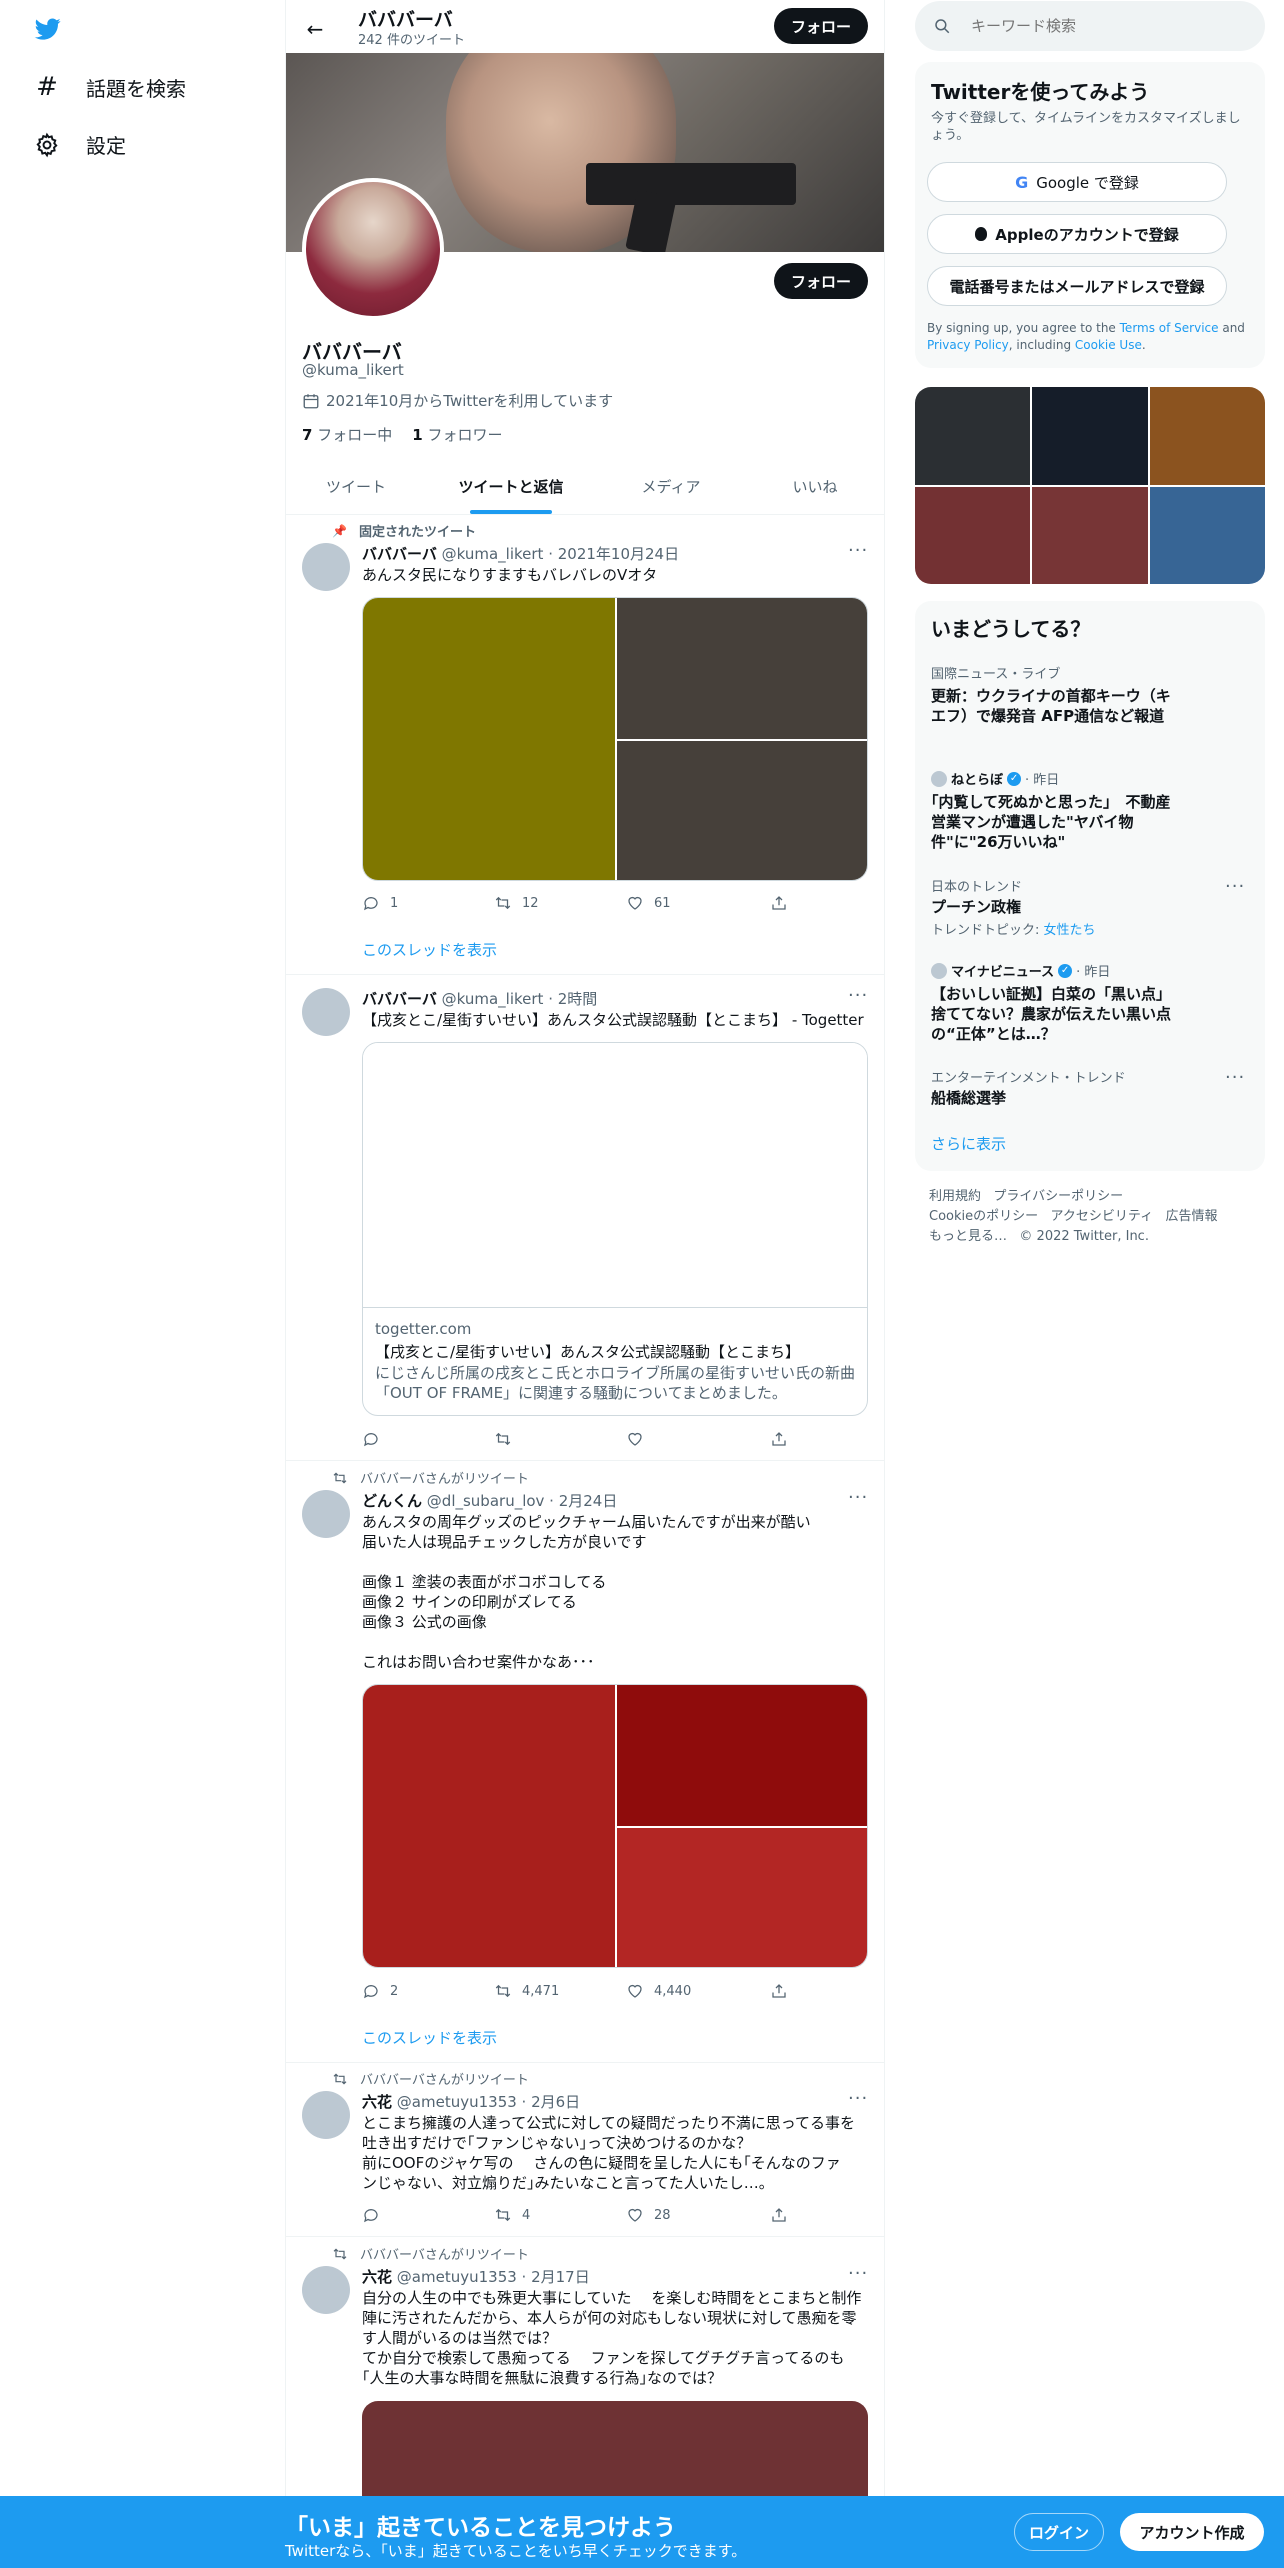  What do you see at coordinates (560, 903) in the screenshot?
I see `tweet1-retweet-button: 12` at bounding box center [560, 903].